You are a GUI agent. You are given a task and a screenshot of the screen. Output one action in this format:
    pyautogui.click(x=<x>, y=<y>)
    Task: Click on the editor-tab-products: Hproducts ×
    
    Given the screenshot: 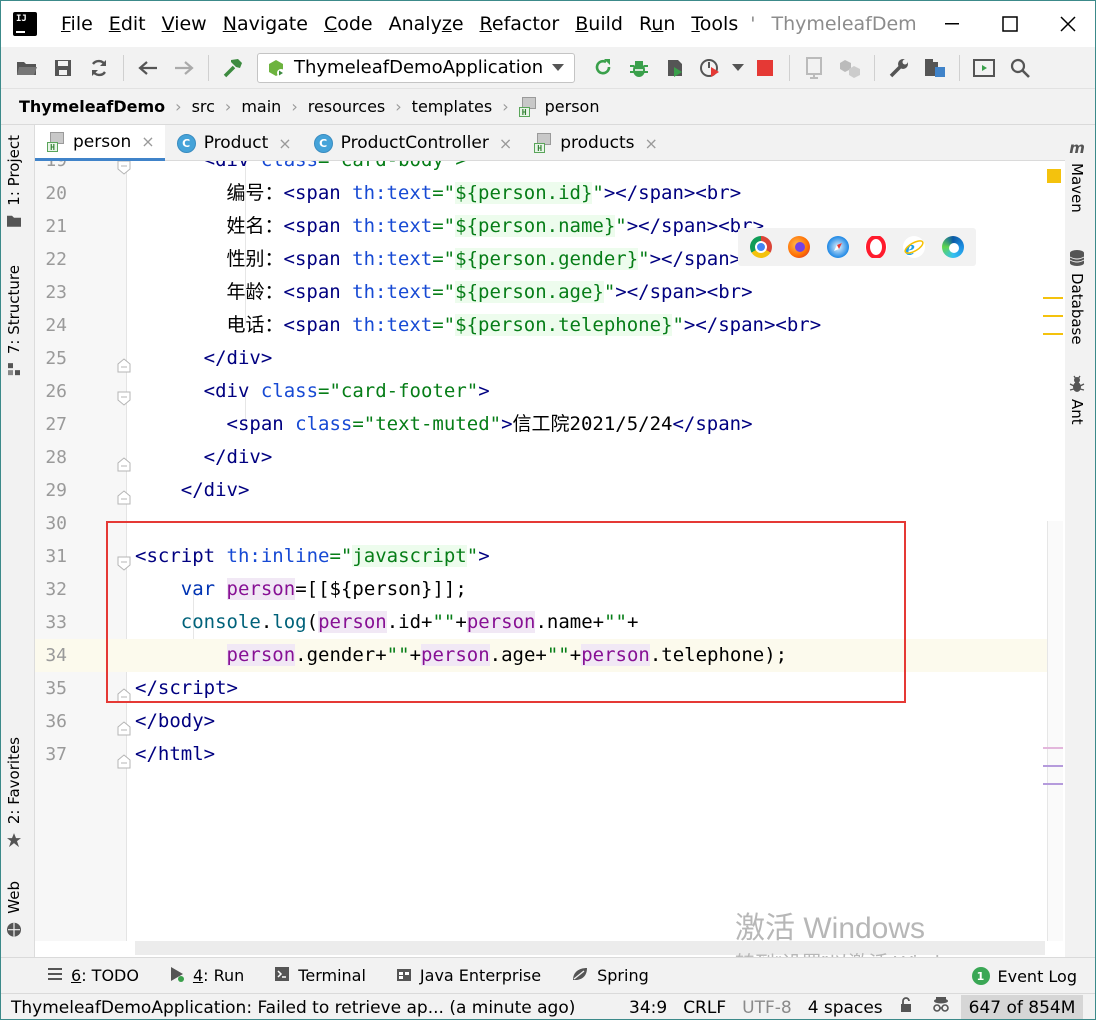 What is the action you would take?
    pyautogui.click(x=595, y=143)
    